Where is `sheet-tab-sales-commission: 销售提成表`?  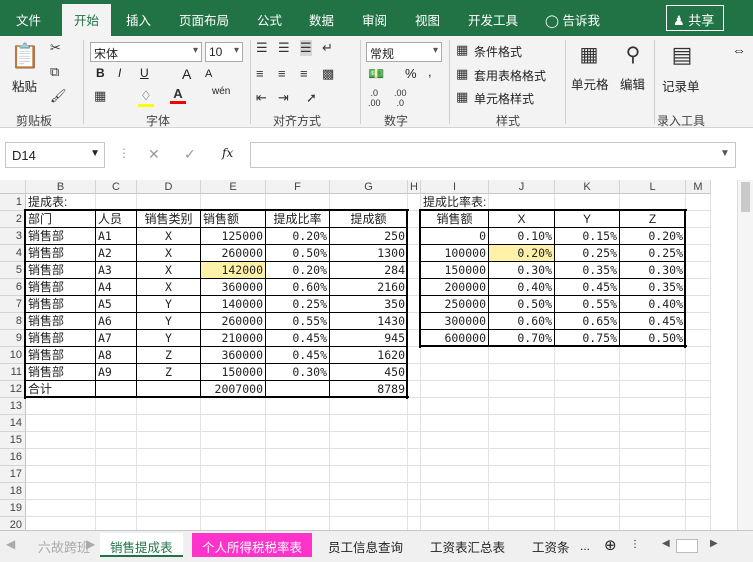 sheet-tab-sales-commission: 销售提成表 is located at coordinates (141, 545).